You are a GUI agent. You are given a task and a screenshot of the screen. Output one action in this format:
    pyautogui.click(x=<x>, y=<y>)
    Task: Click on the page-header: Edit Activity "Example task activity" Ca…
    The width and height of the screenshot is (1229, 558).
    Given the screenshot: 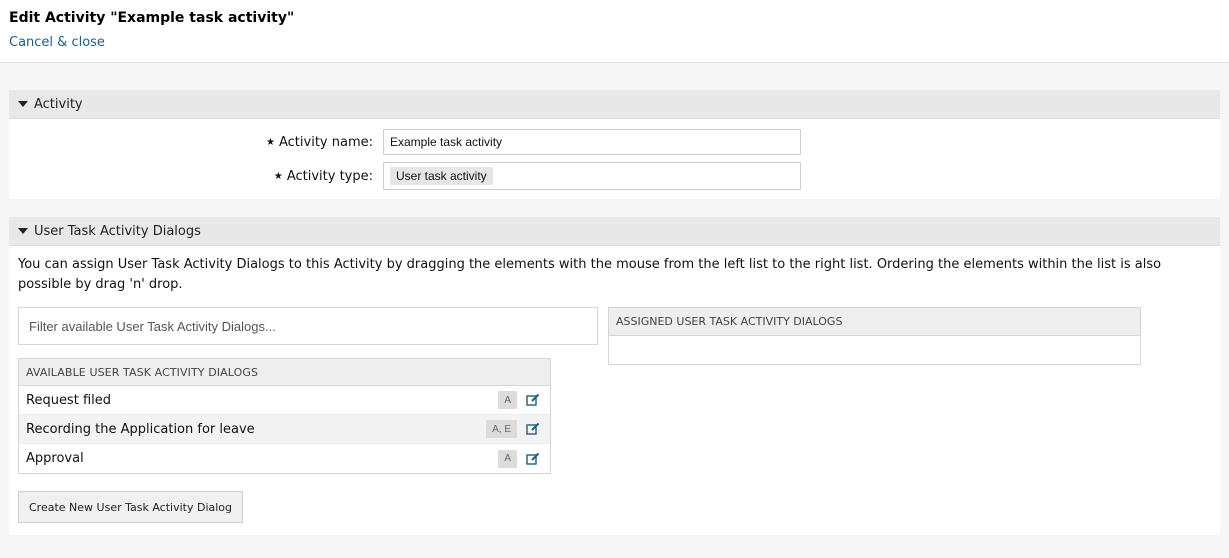 What is the action you would take?
    pyautogui.click(x=614, y=31)
    